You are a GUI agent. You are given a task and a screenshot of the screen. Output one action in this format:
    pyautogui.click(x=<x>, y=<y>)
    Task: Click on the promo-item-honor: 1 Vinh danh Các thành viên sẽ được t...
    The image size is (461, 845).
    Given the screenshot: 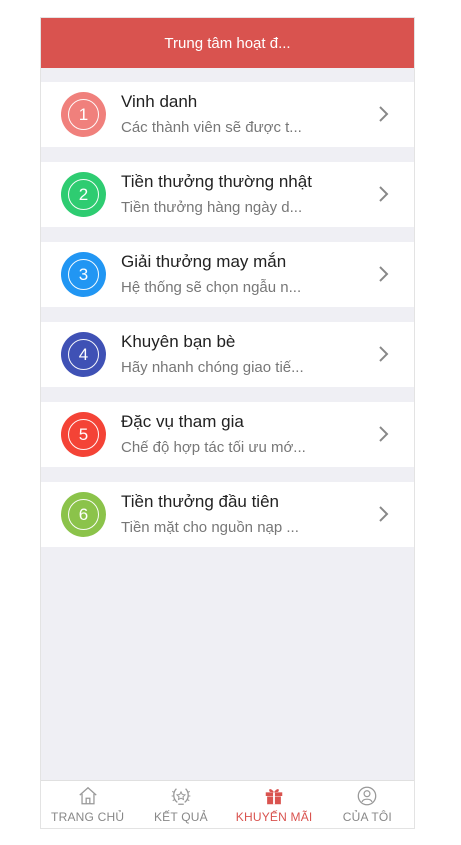 What is the action you would take?
    pyautogui.click(x=227, y=114)
    